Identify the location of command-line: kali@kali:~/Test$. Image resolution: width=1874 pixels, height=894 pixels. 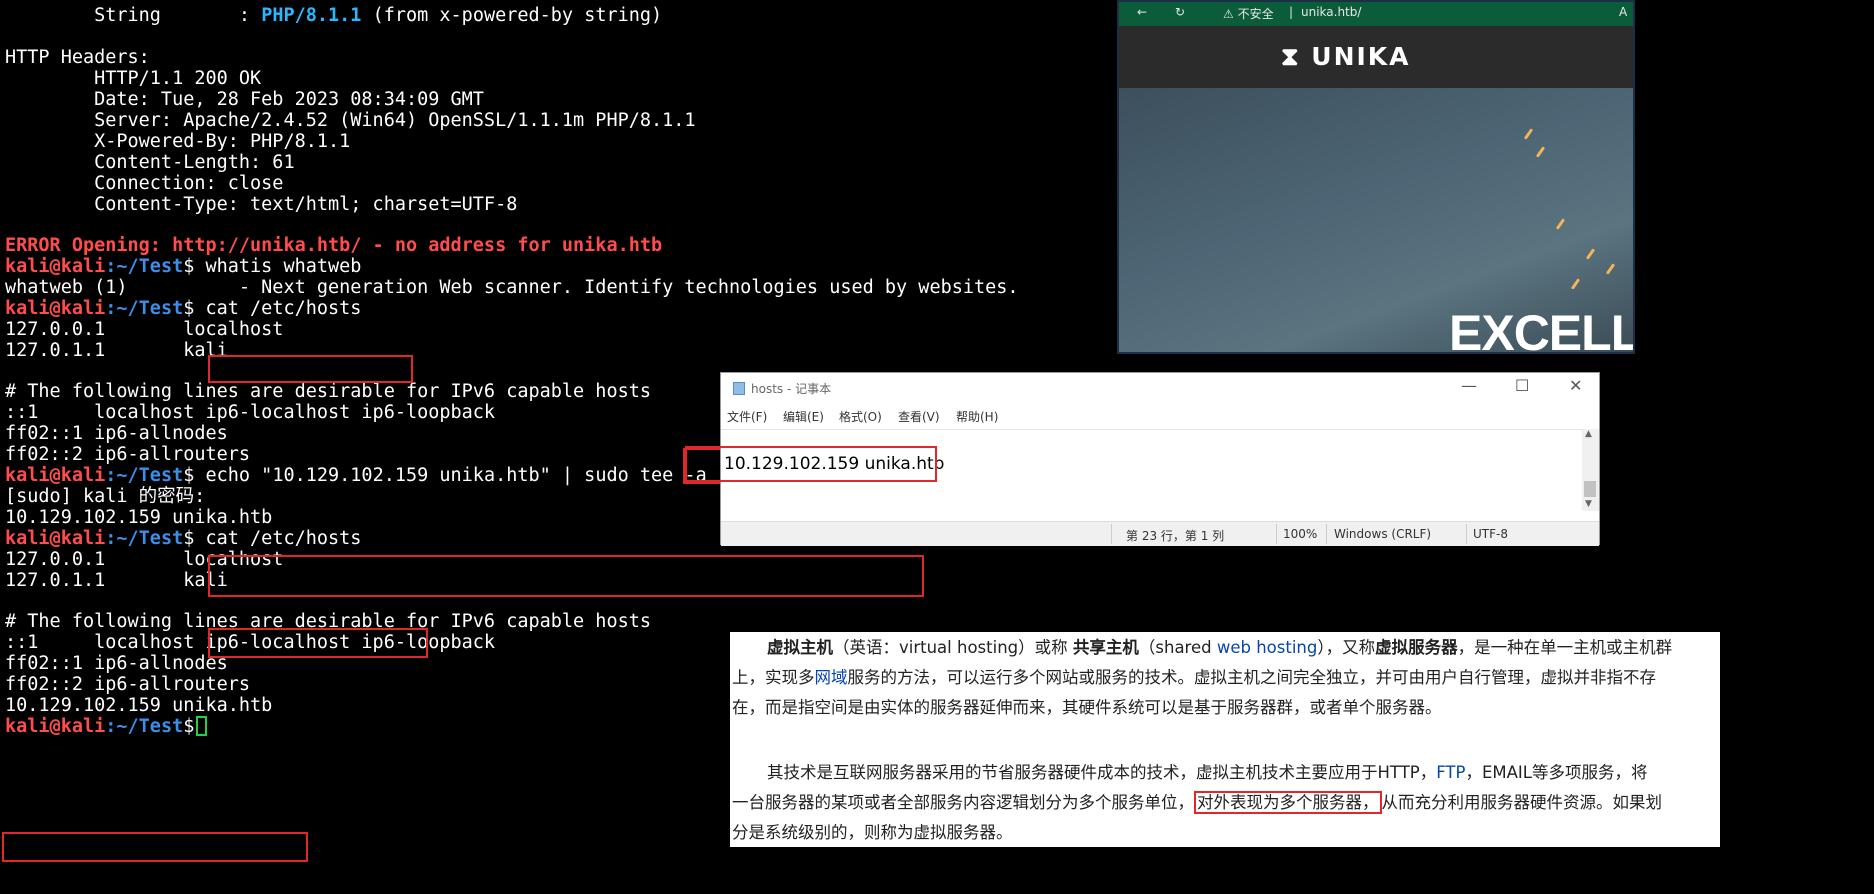
(106, 726).